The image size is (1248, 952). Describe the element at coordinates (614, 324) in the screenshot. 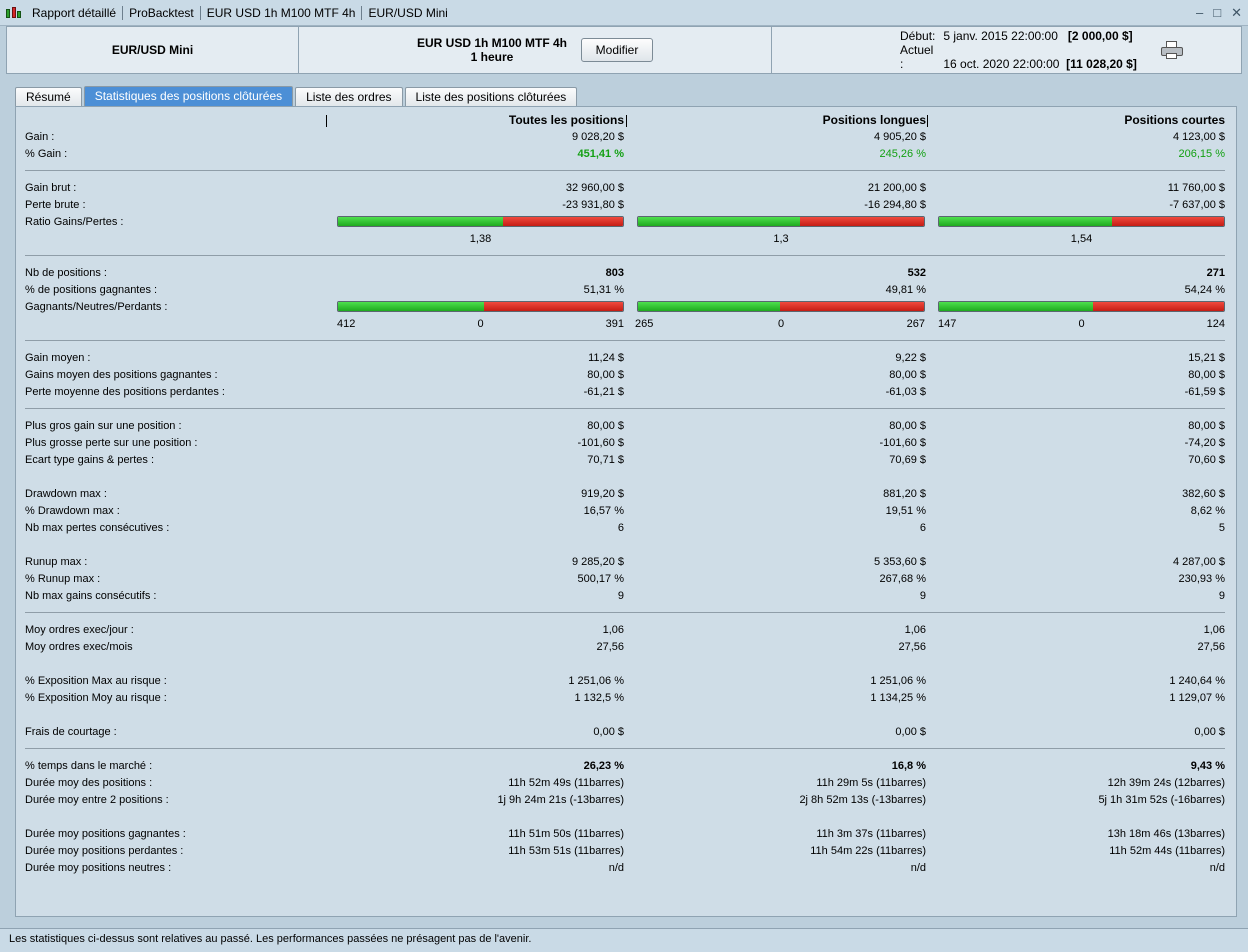

I see `losers-count: 391` at that location.